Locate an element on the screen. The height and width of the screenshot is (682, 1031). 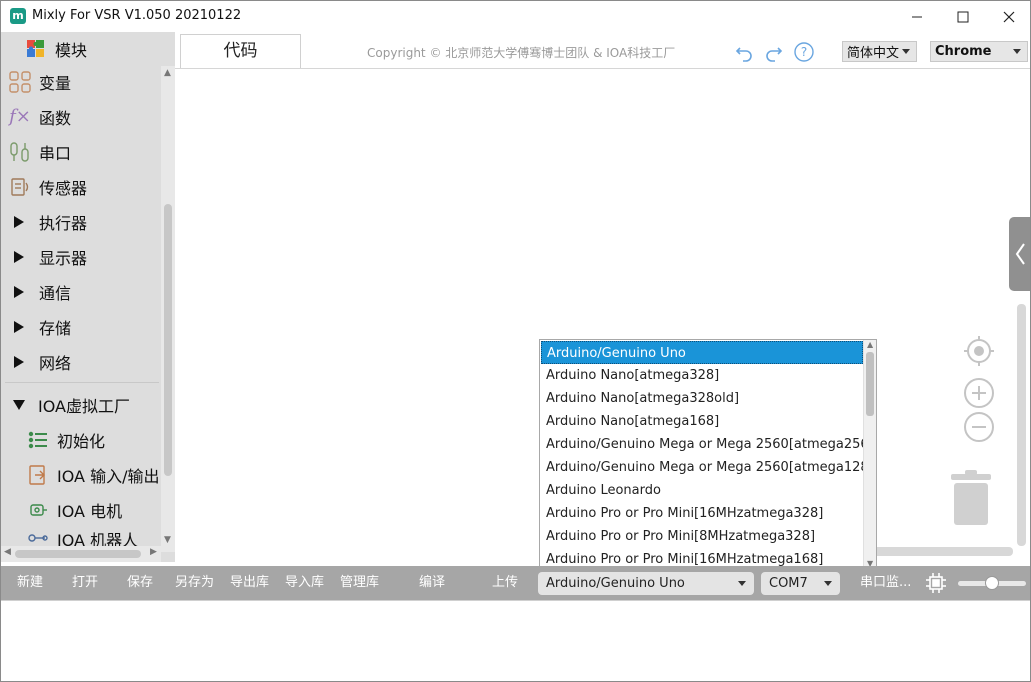
browser-select-value: Chrome is located at coordinates (963, 51).